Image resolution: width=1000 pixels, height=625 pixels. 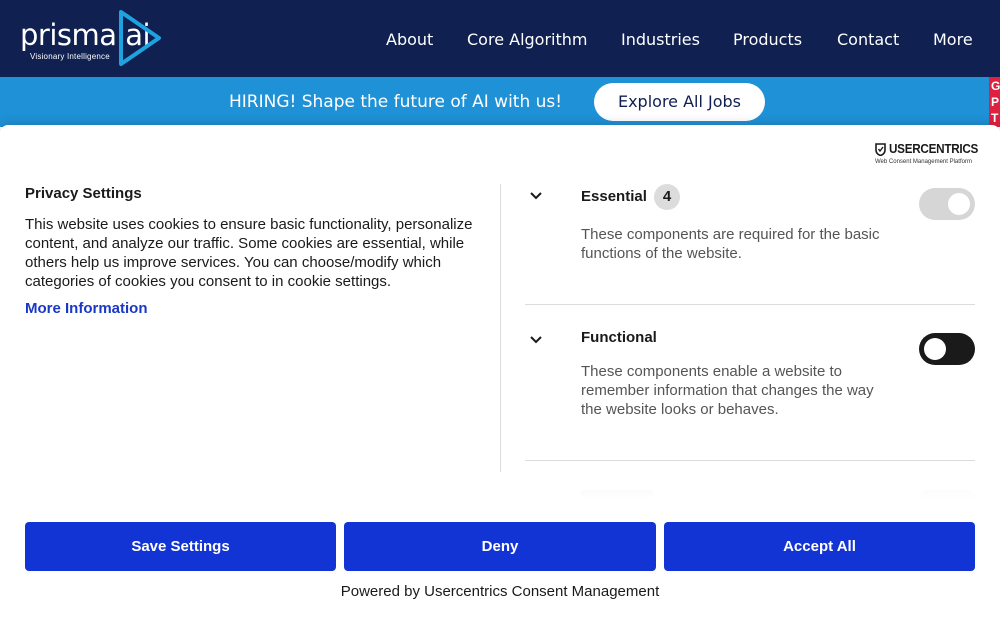 I want to click on category-count-badge: 4, so click(x=667, y=197).